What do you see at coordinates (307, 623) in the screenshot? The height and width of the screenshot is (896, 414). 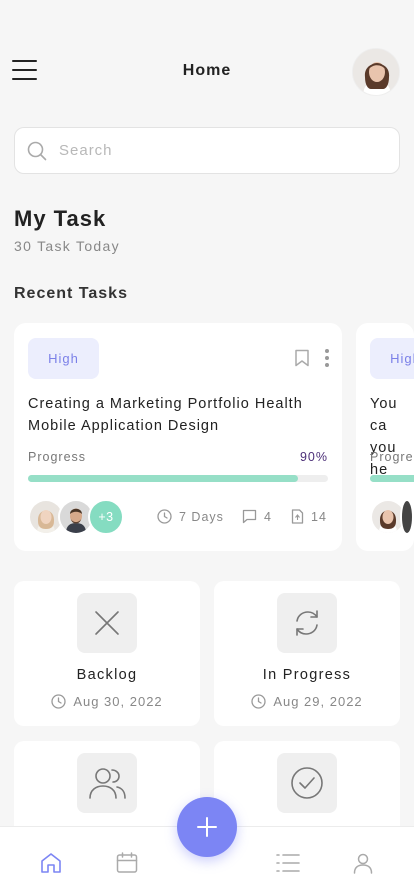 I see `refresh-icon` at bounding box center [307, 623].